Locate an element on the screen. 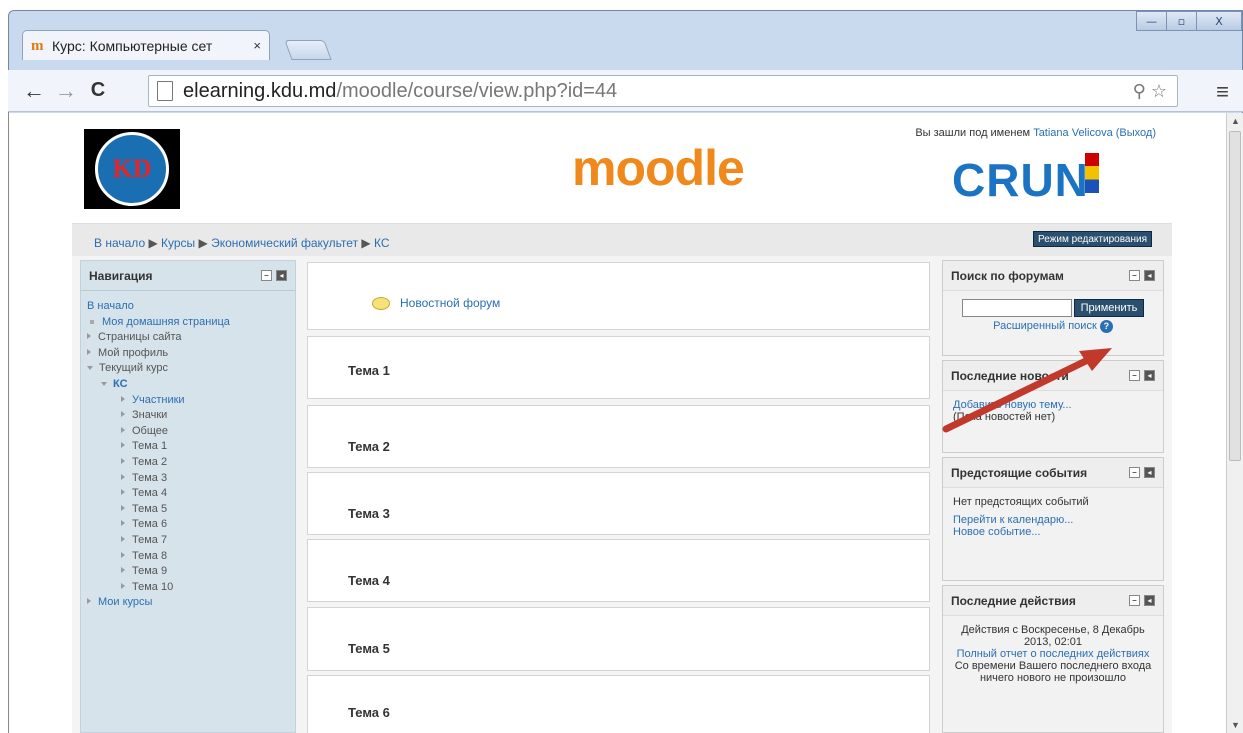 Image resolution: width=1243 pixels, height=733 pixels. nav-course-item: Тема 7 is located at coordinates (208, 541).